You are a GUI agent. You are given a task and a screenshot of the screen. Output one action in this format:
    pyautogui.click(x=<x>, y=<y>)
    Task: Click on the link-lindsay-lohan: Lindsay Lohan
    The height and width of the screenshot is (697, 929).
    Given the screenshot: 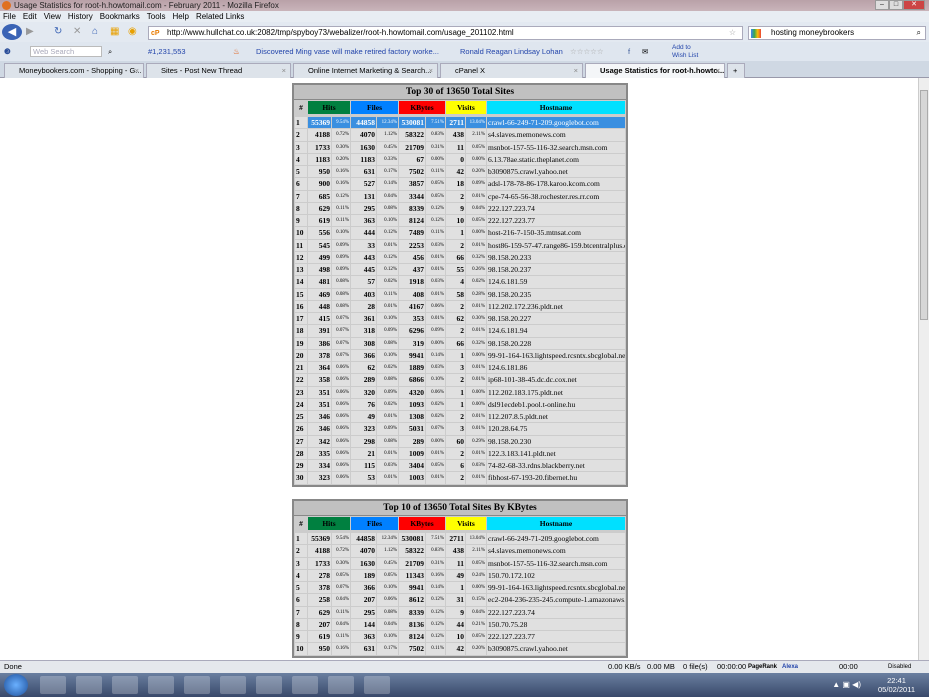 What is the action you would take?
    pyautogui.click(x=538, y=51)
    